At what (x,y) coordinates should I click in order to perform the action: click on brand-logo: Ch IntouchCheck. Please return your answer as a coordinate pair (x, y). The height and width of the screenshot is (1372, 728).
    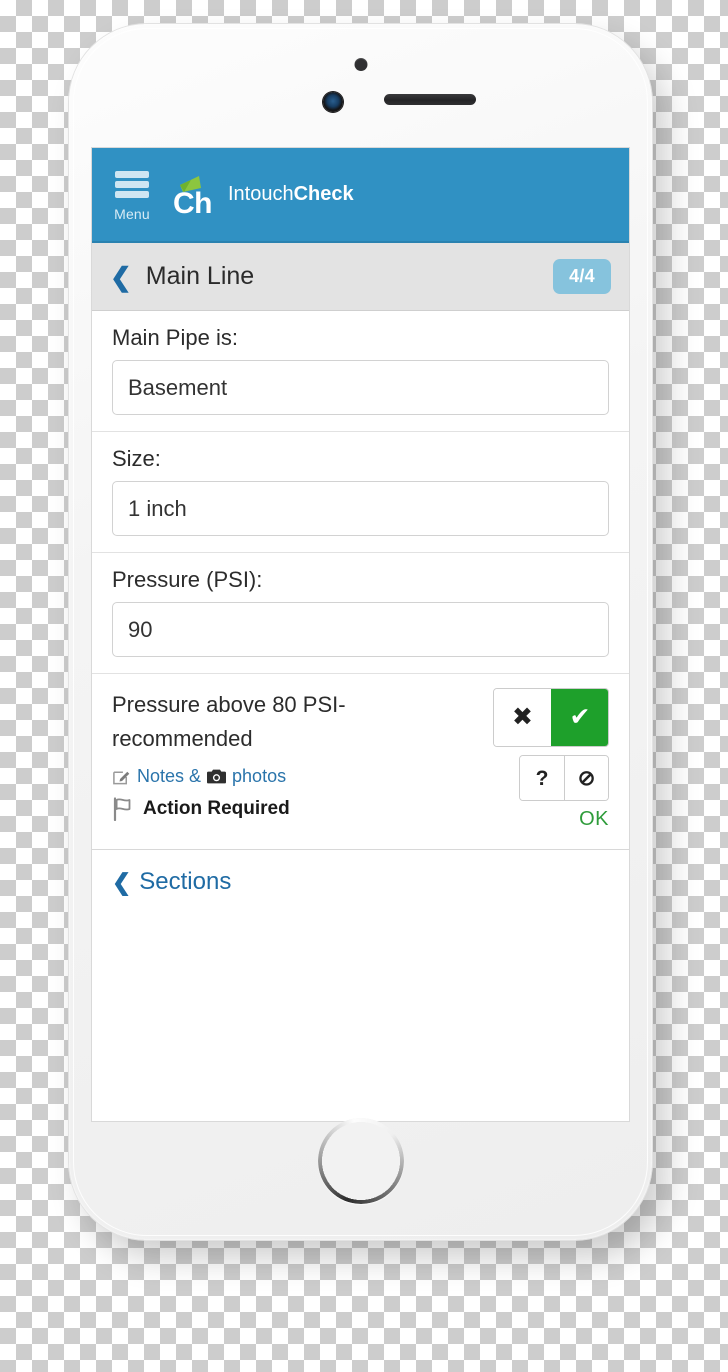
    Looking at the image, I should click on (262, 195).